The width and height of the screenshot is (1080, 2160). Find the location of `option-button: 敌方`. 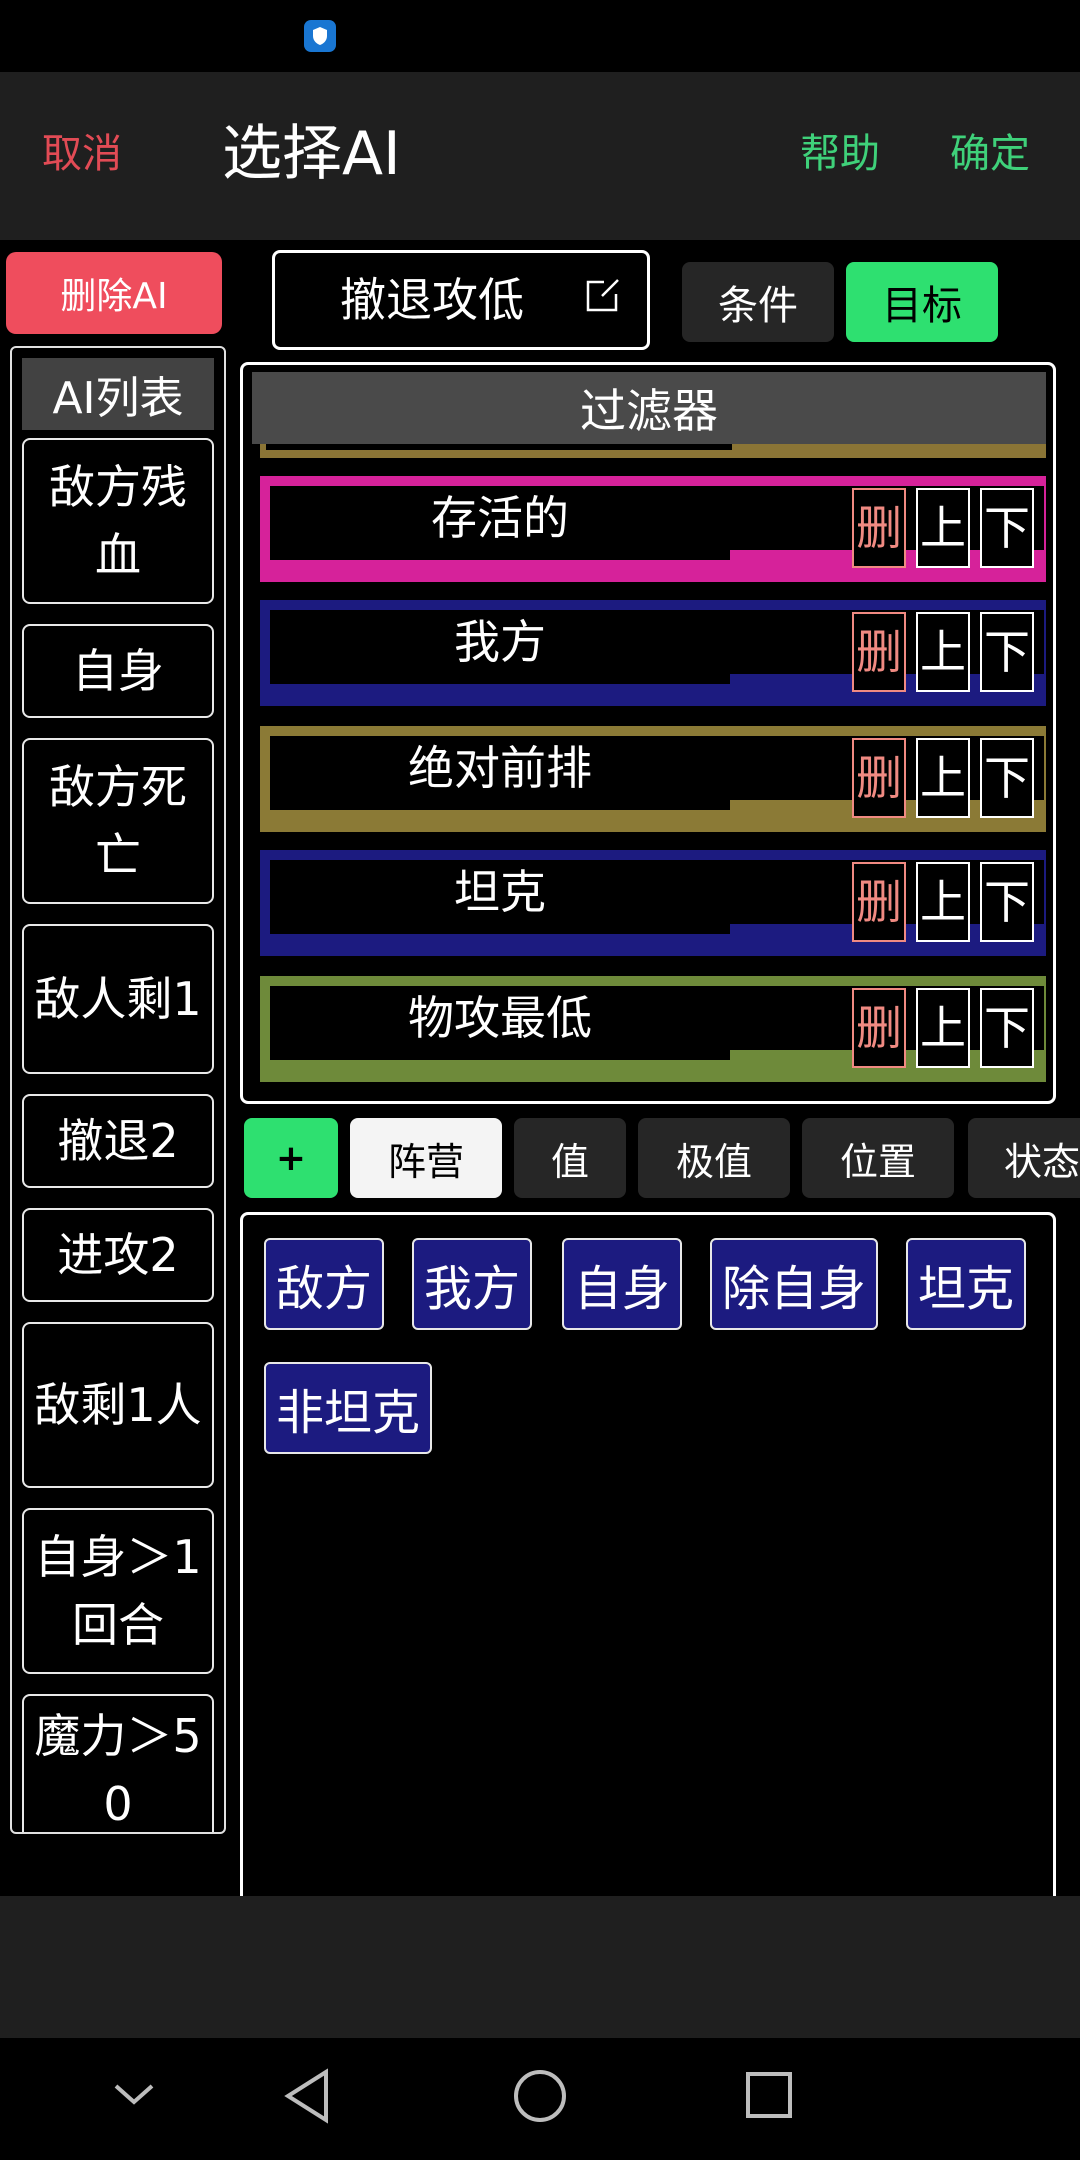

option-button: 敌方 is located at coordinates (324, 1284).